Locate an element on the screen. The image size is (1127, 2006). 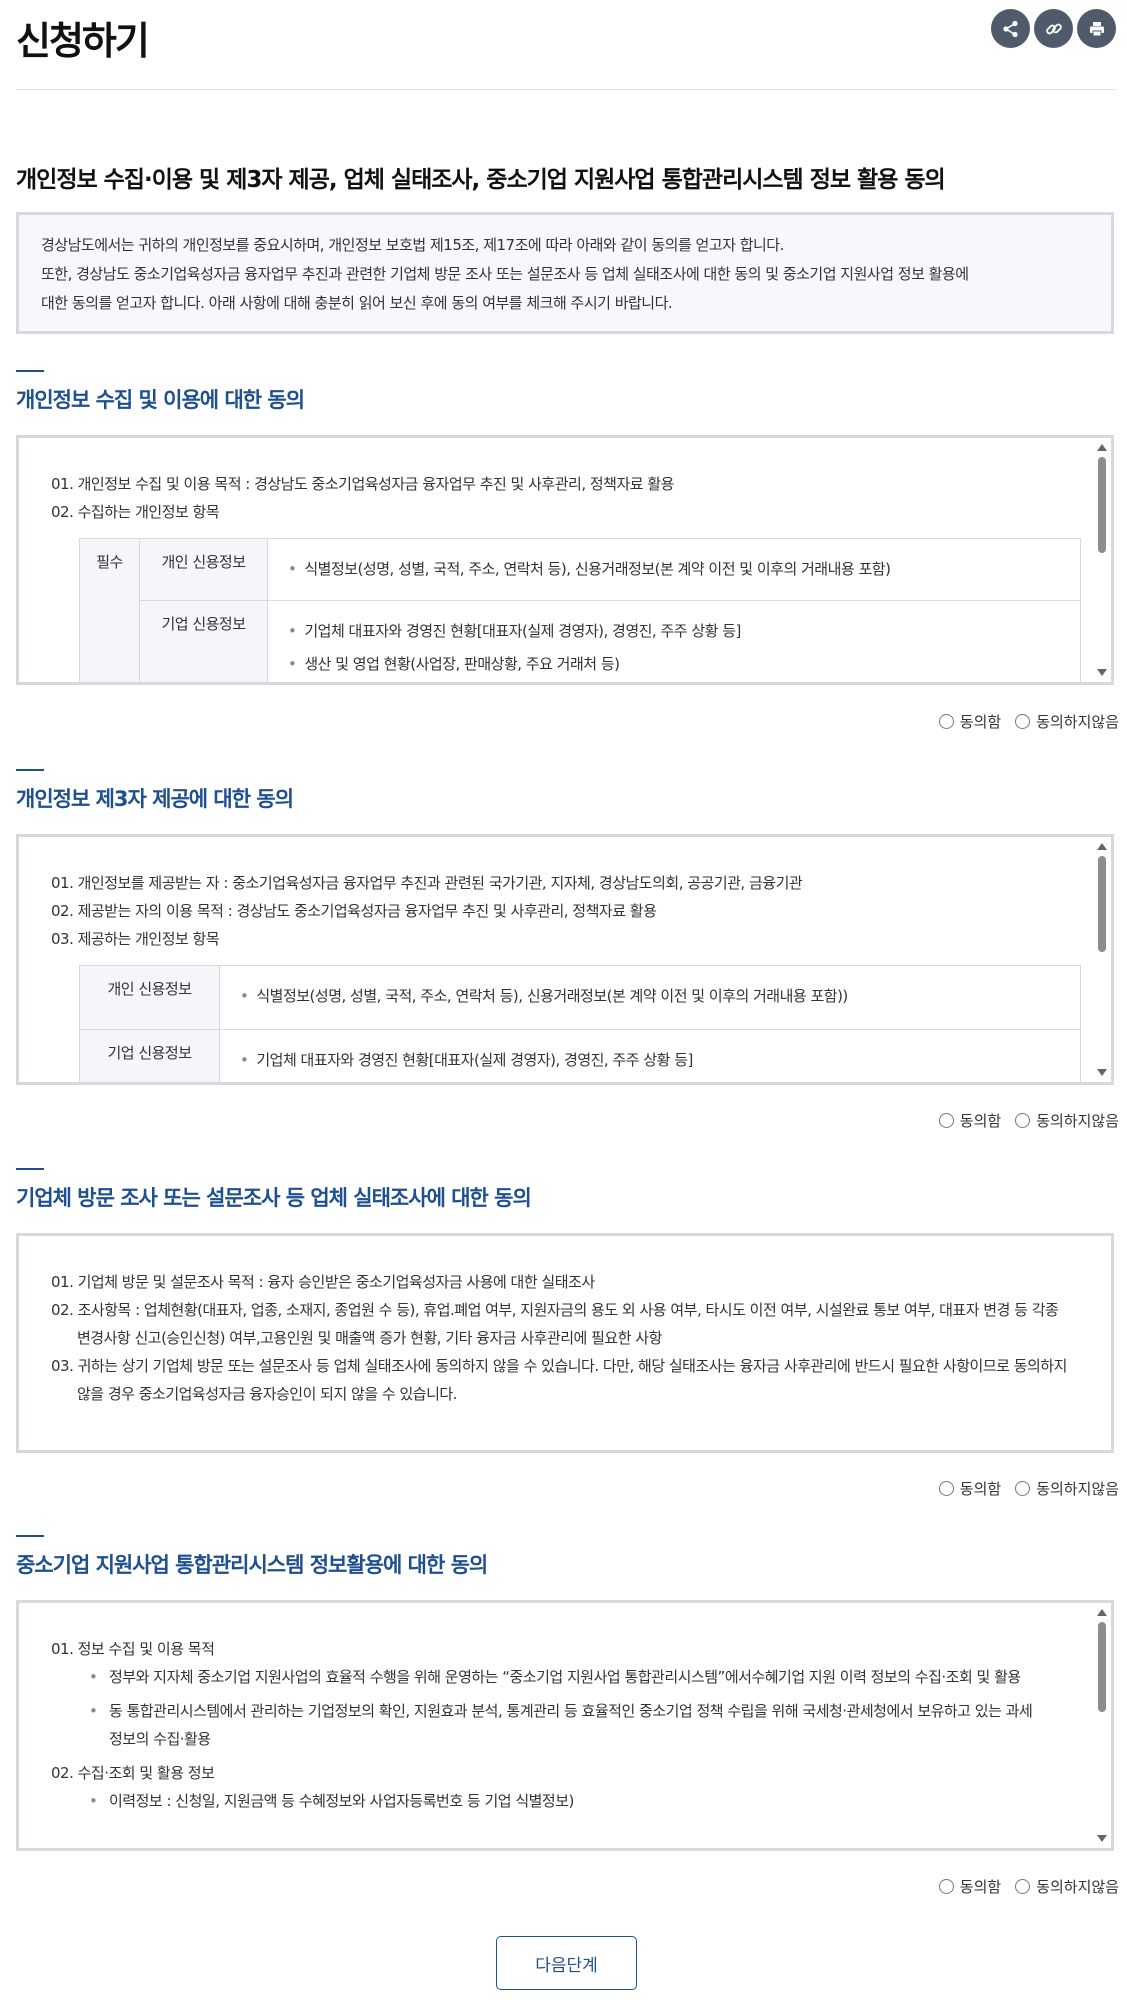
share-icon is located at coordinates (1010, 28).